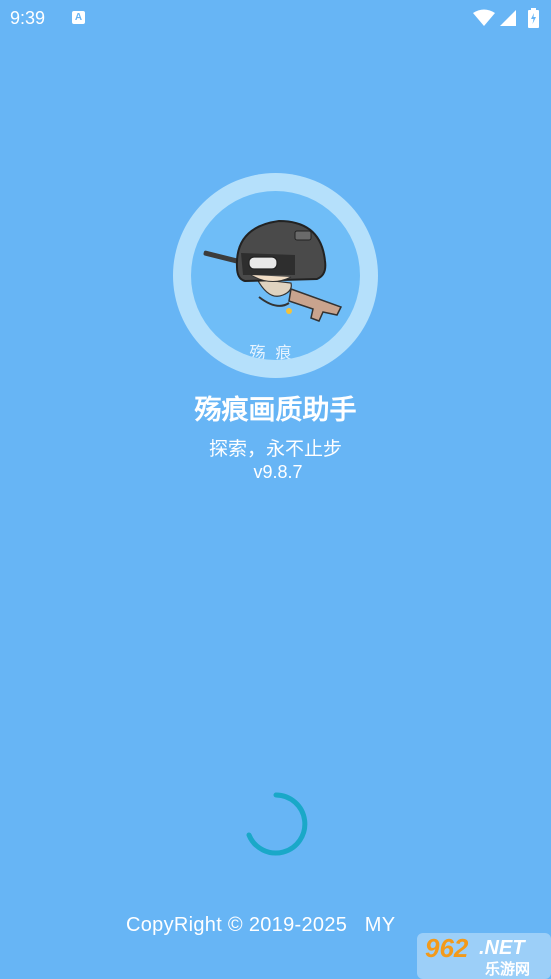 The width and height of the screenshot is (551, 979). What do you see at coordinates (275, 351) in the screenshot?
I see `logo-caption: 殇痕` at bounding box center [275, 351].